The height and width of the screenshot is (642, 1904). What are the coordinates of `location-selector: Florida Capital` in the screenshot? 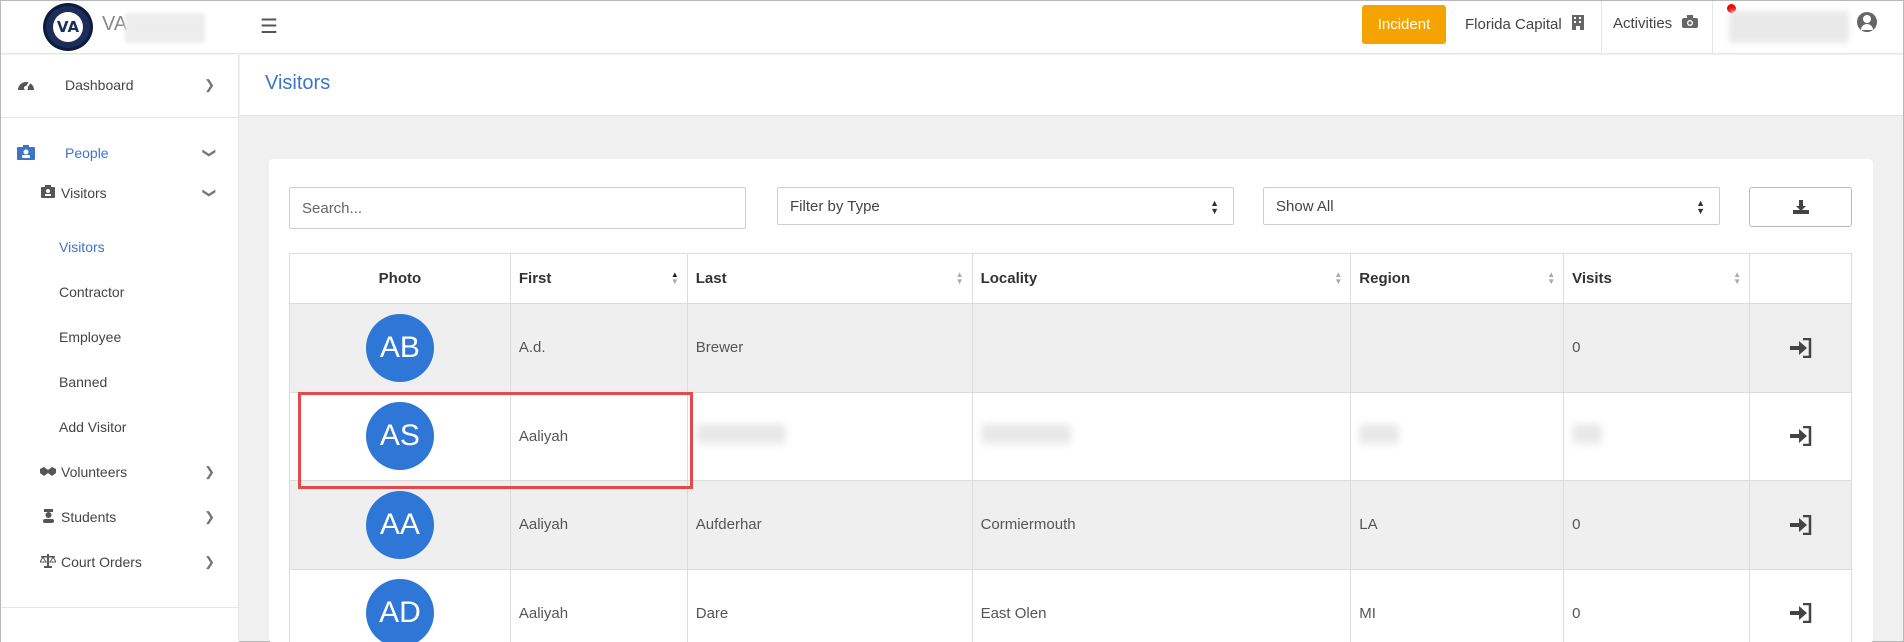 It's located at (1524, 24).